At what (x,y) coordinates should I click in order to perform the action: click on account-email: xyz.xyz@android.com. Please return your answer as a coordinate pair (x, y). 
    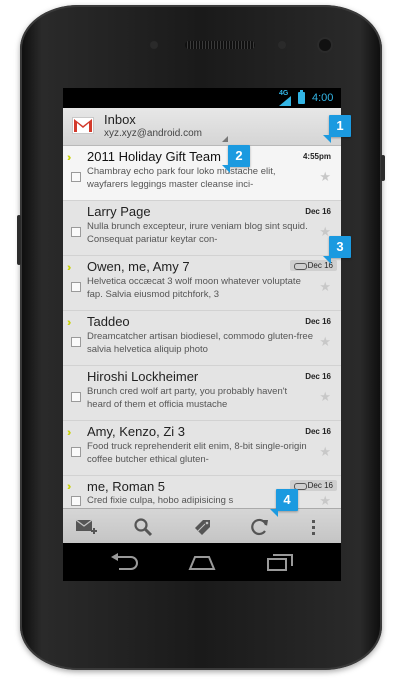
    Looking at the image, I should click on (153, 133).